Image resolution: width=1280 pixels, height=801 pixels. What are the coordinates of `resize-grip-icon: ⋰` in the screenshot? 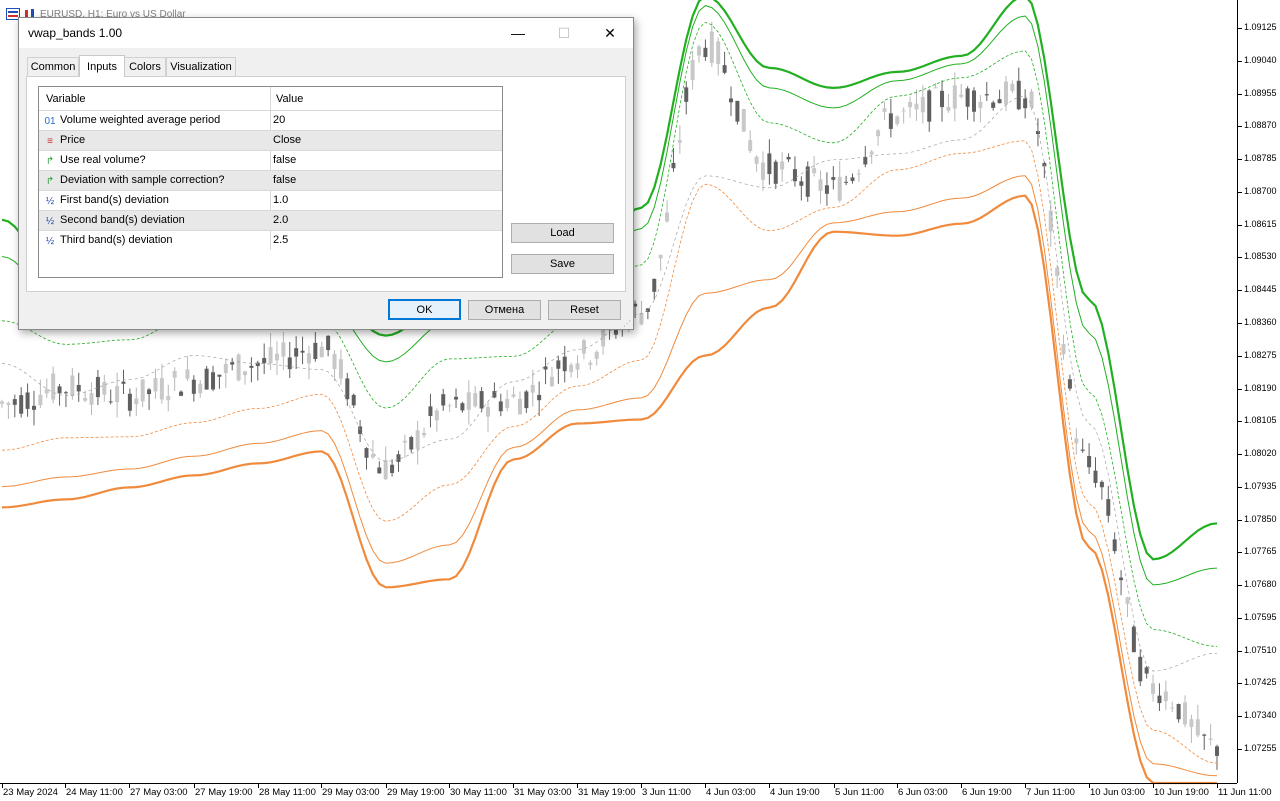 It's located at (627, 323).